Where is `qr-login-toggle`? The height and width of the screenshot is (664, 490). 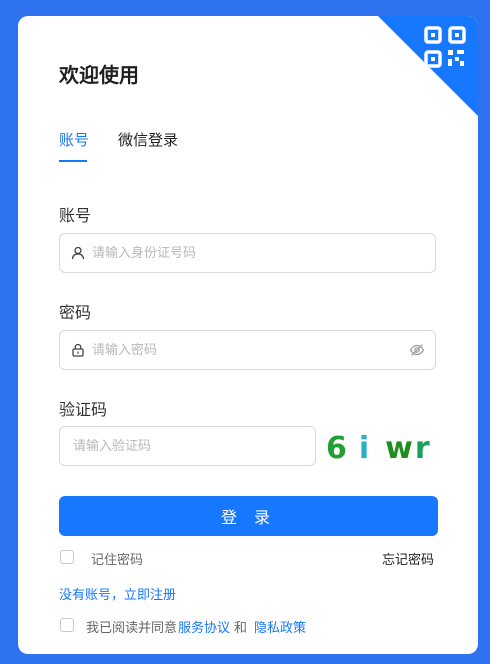 qr-login-toggle is located at coordinates (428, 66).